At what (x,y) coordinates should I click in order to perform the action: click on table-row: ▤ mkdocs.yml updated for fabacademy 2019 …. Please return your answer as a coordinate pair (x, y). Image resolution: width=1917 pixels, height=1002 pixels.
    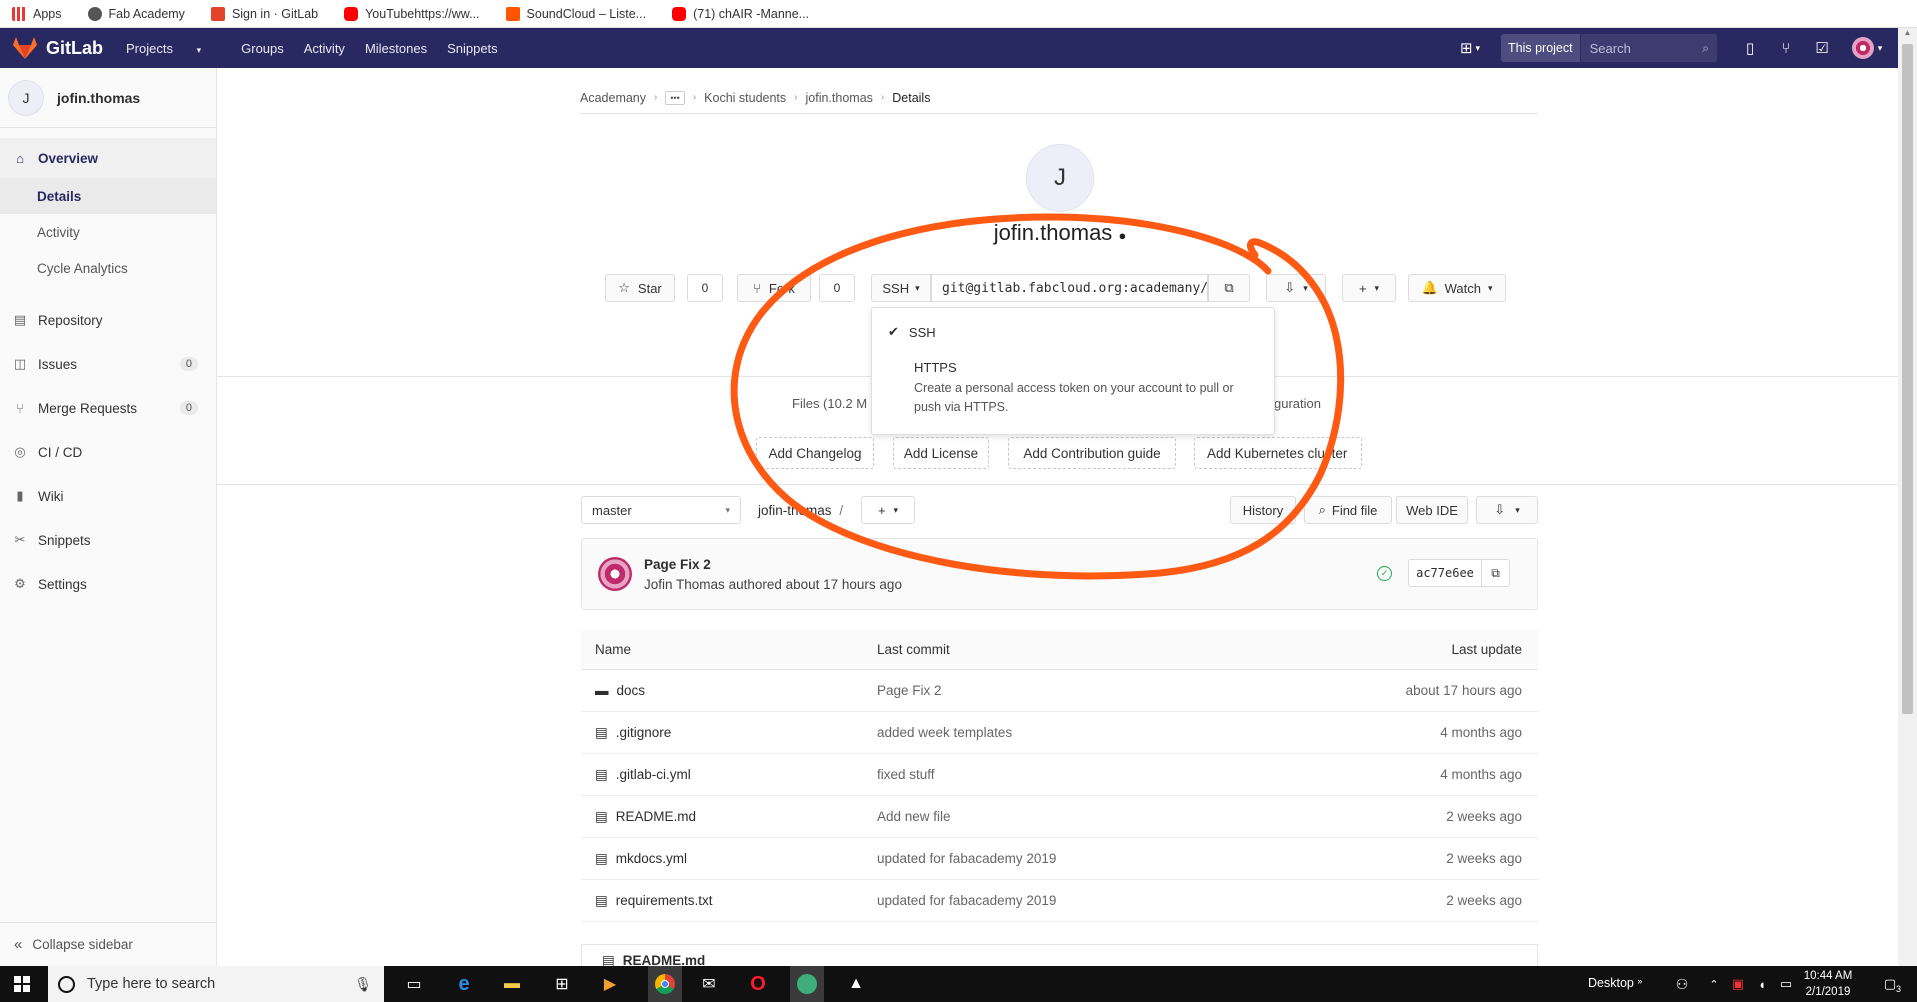
    Looking at the image, I should click on (1059, 859).